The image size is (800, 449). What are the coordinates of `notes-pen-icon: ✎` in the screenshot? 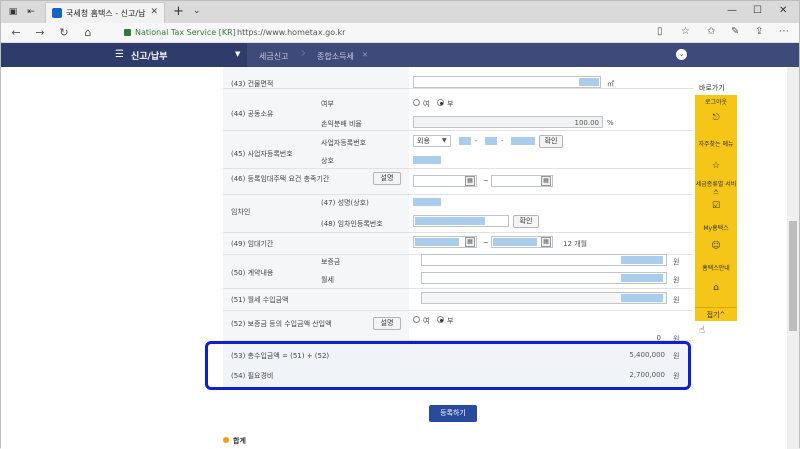 It's located at (735, 31).